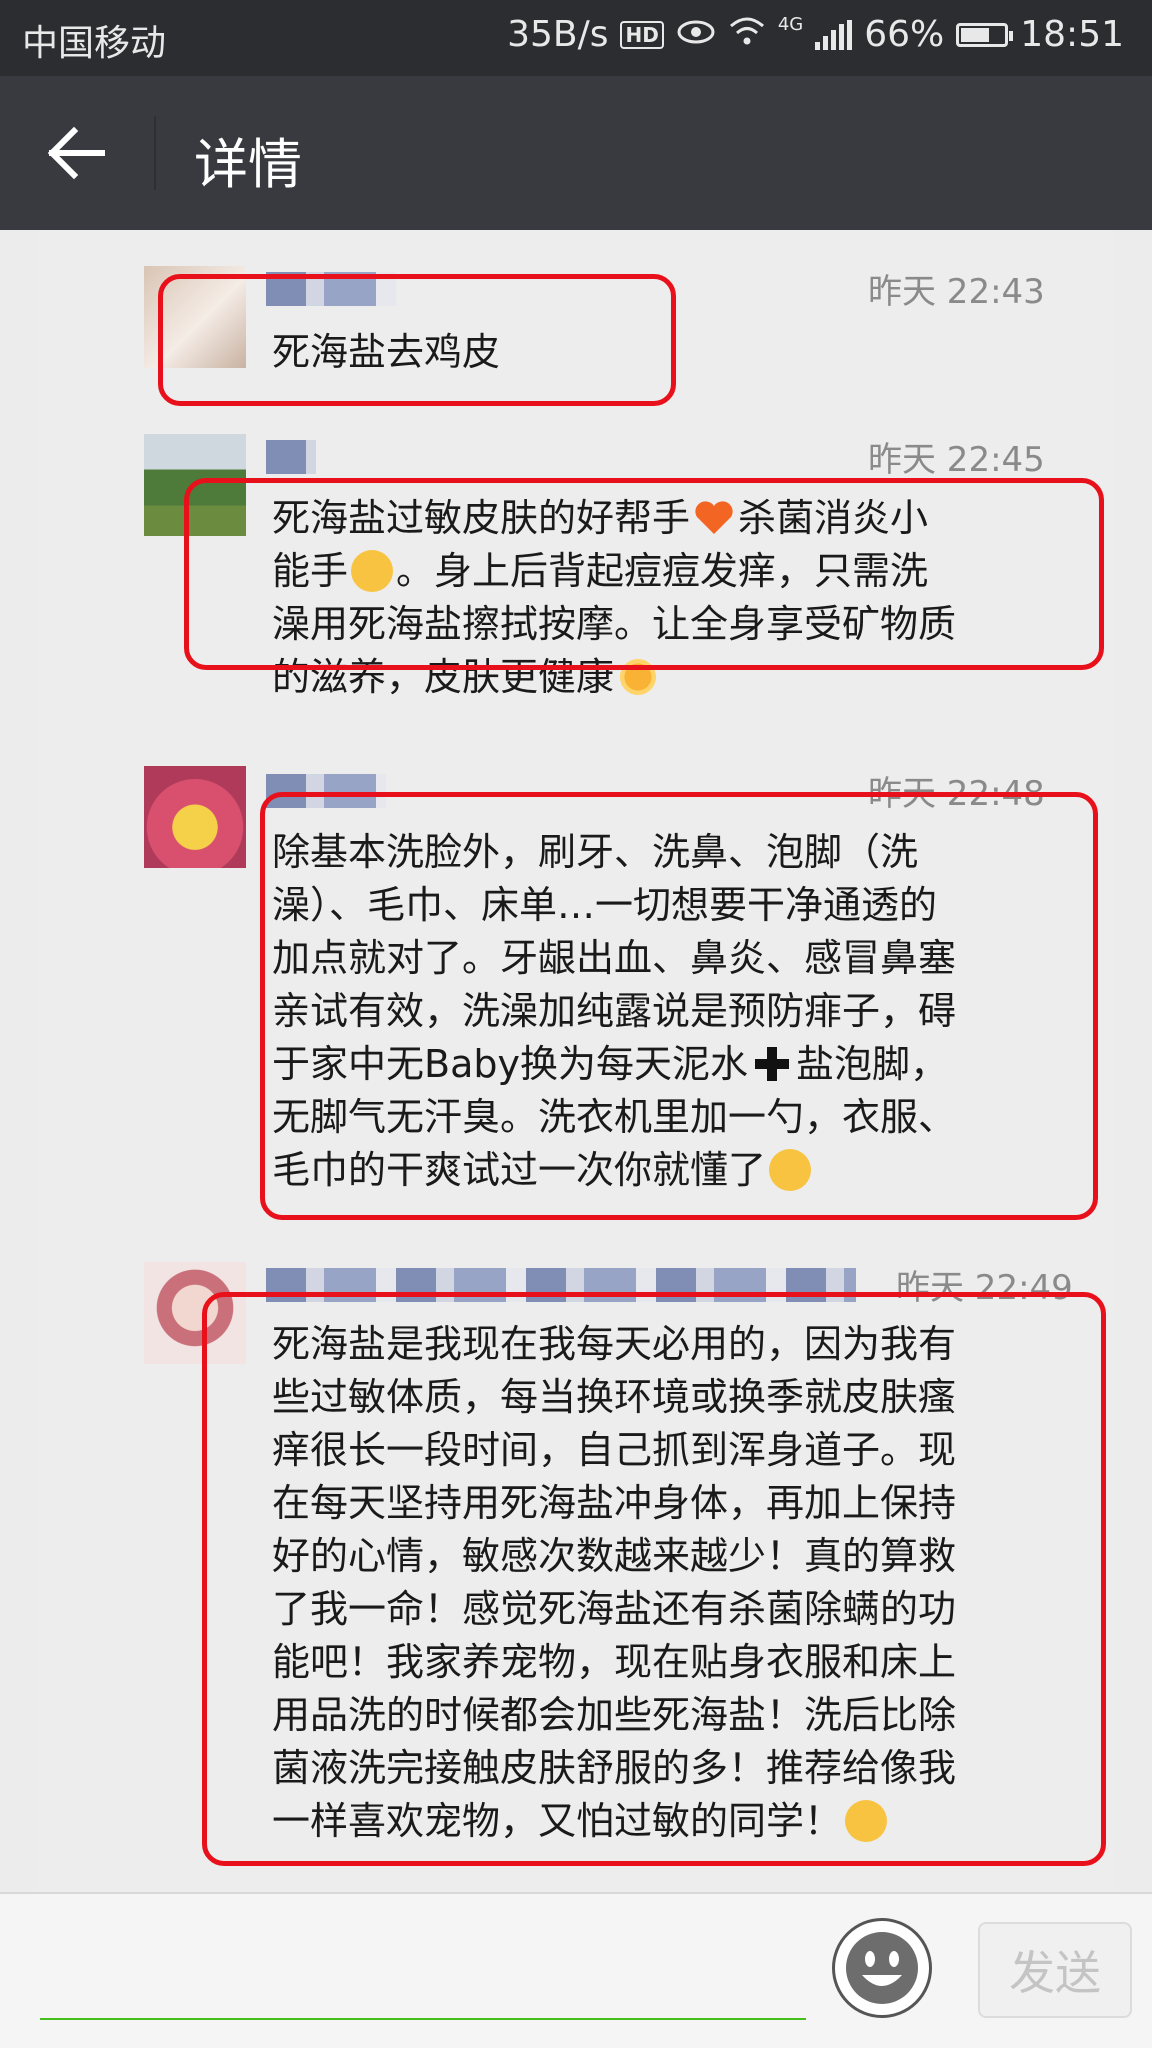  I want to click on avatar, so click(195, 817).